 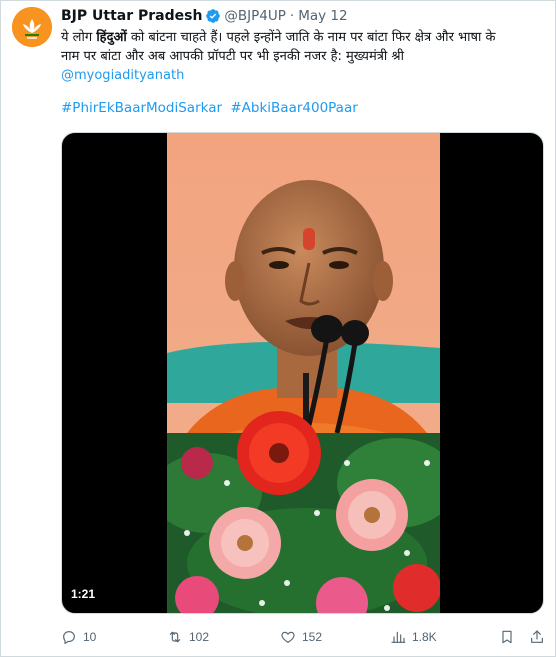 I want to click on tweet-header: BJP Uttar Pradesh @BJP4UP · May 12, so click(x=204, y=16).